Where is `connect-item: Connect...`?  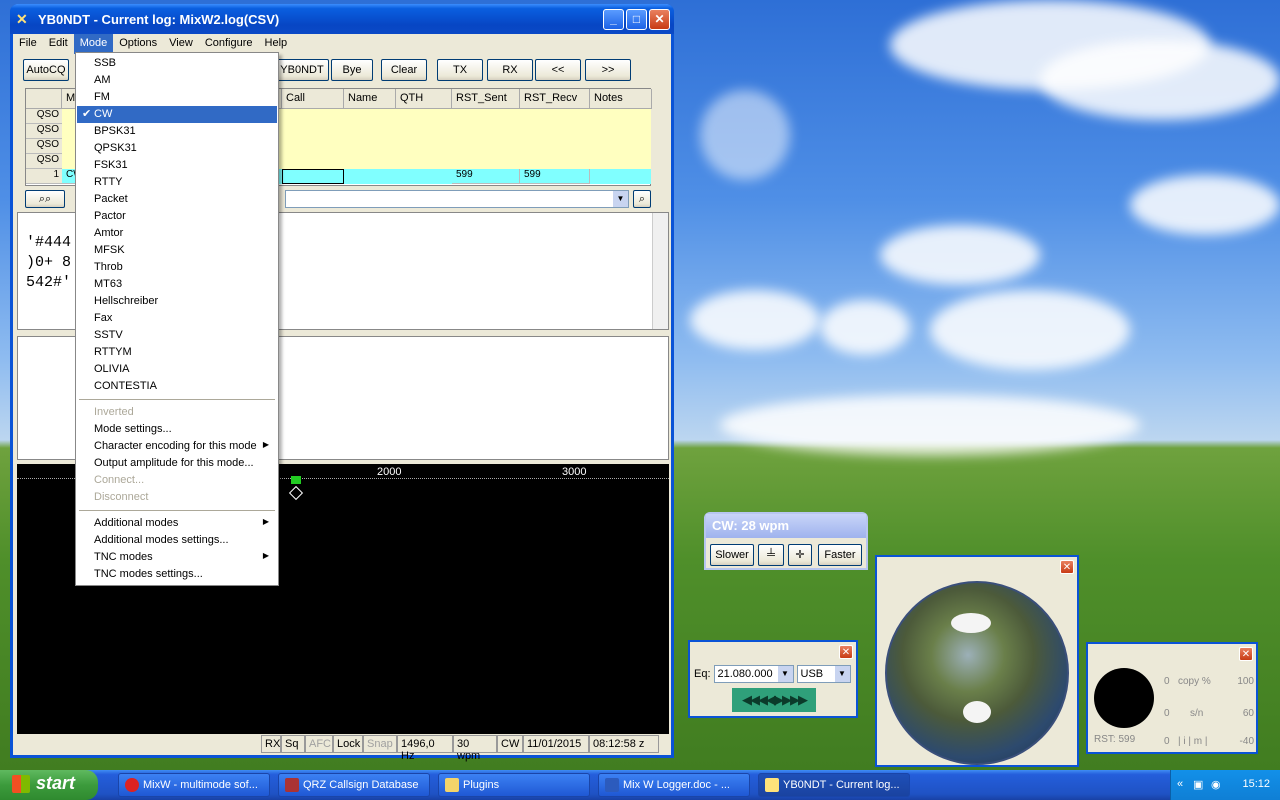
connect-item: Connect... is located at coordinates (177, 480).